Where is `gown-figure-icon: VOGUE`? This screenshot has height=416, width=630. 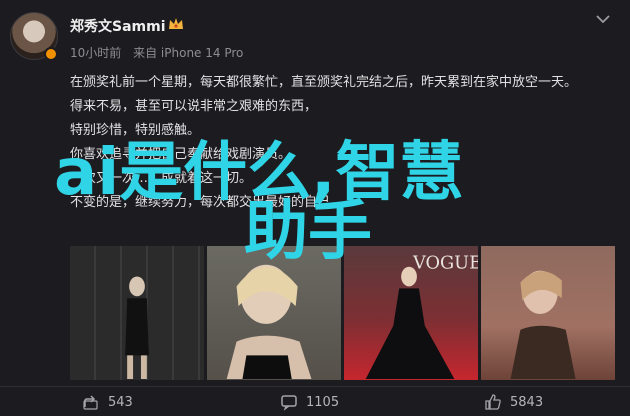 gown-figure-icon: VOGUE is located at coordinates (421, 317).